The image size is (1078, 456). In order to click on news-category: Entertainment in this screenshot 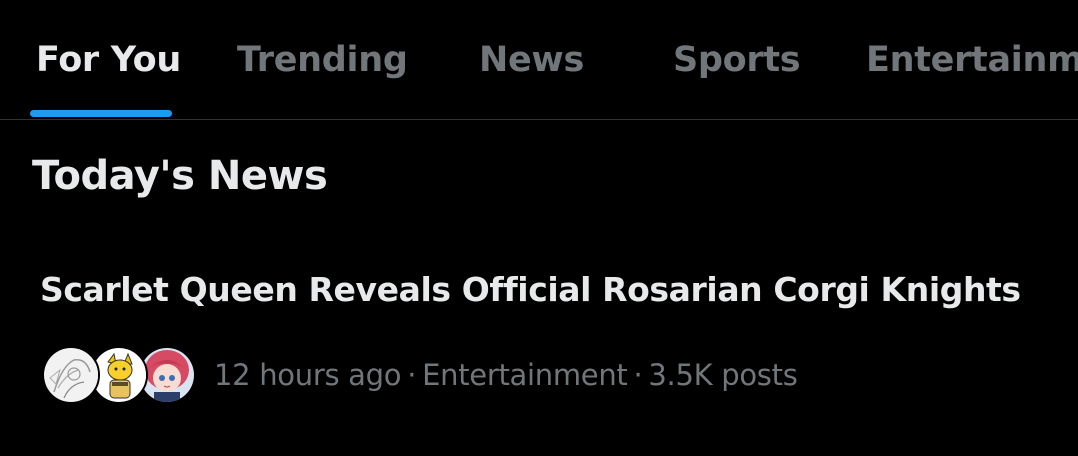, I will do `click(525, 375)`.